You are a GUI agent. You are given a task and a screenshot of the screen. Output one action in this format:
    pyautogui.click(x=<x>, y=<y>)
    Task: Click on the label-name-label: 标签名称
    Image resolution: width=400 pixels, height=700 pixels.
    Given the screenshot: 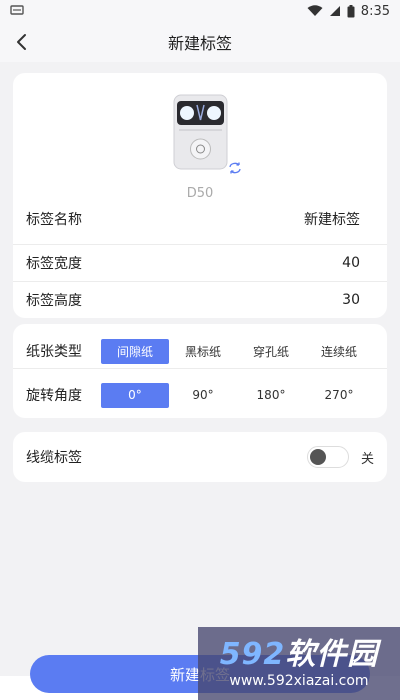 What is the action you would take?
    pyautogui.click(x=54, y=220)
    